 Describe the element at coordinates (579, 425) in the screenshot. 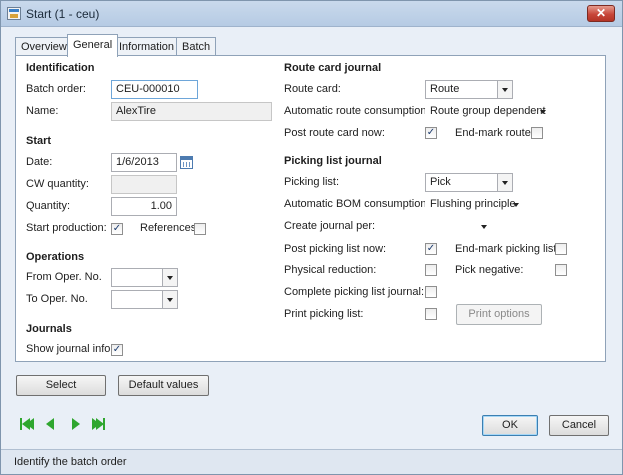

I see `cancel-button: Cancel` at that location.